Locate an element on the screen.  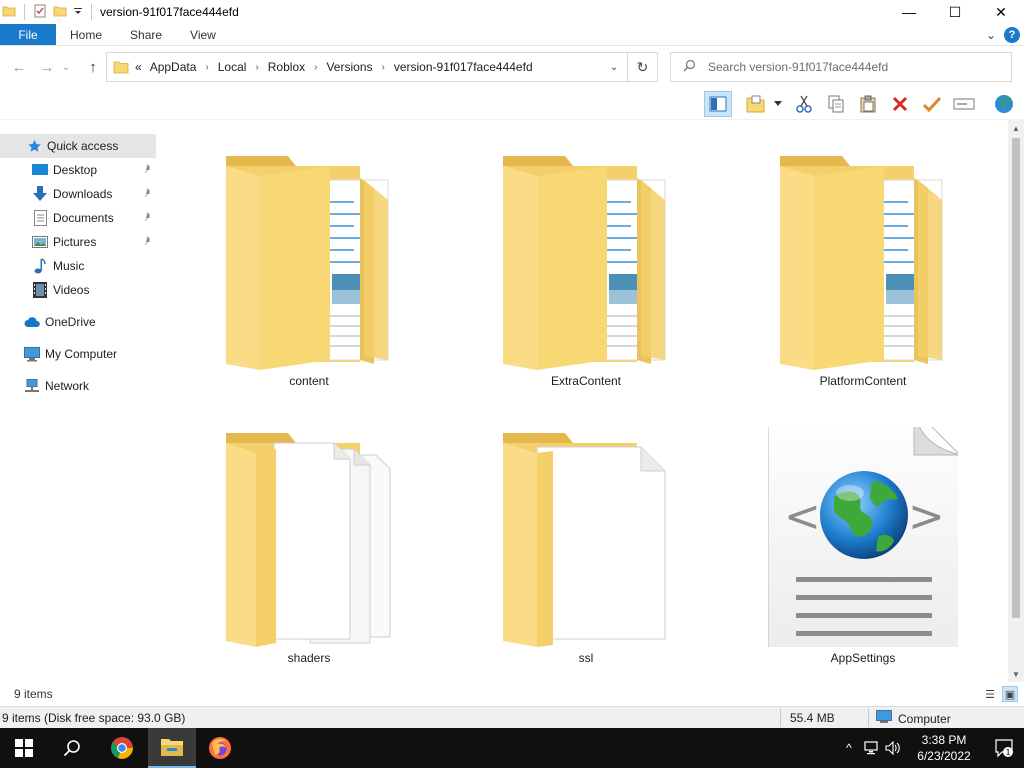
search-input: Search version-91f017face444efd is located at coordinates (841, 67).